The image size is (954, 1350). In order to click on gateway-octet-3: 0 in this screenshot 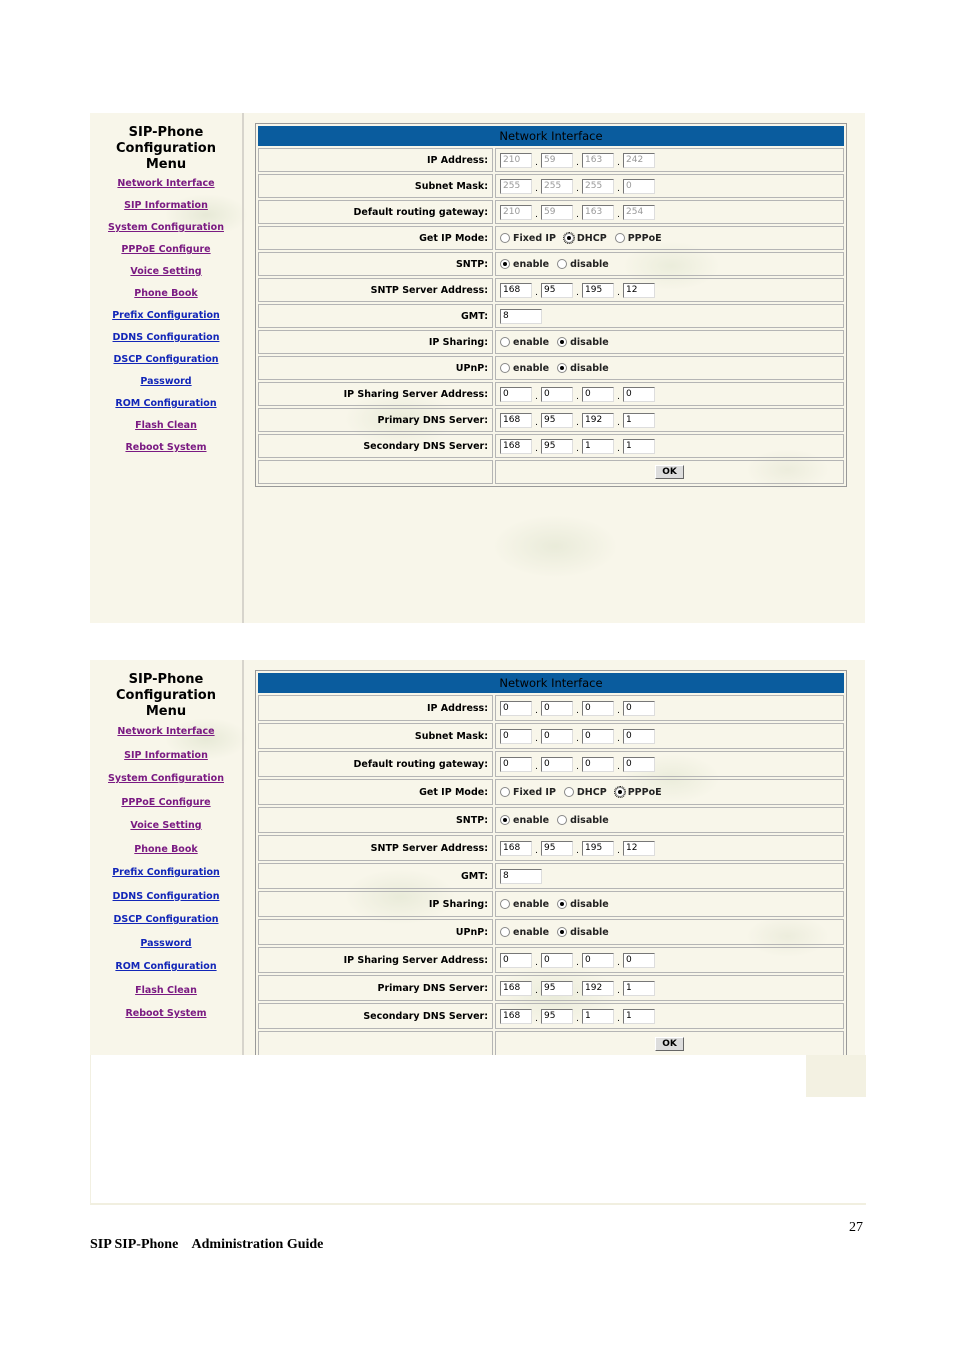, I will do `click(598, 764)`.